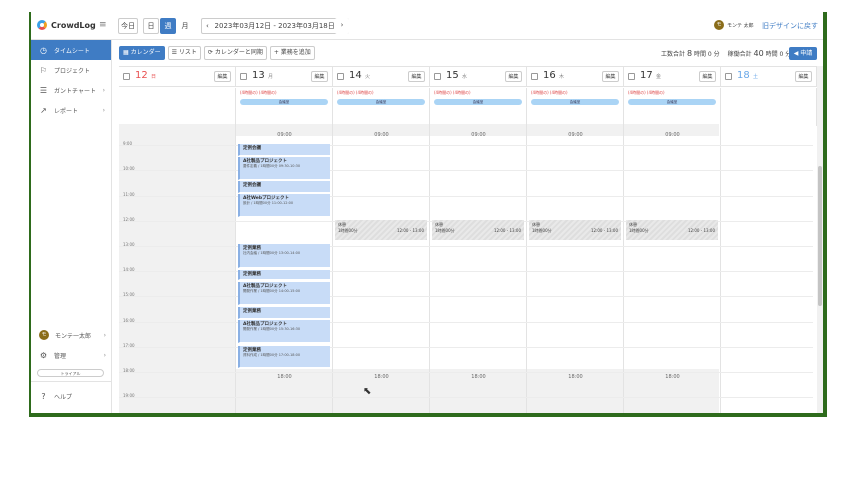  I want to click on day-number: 13, so click(258, 75).